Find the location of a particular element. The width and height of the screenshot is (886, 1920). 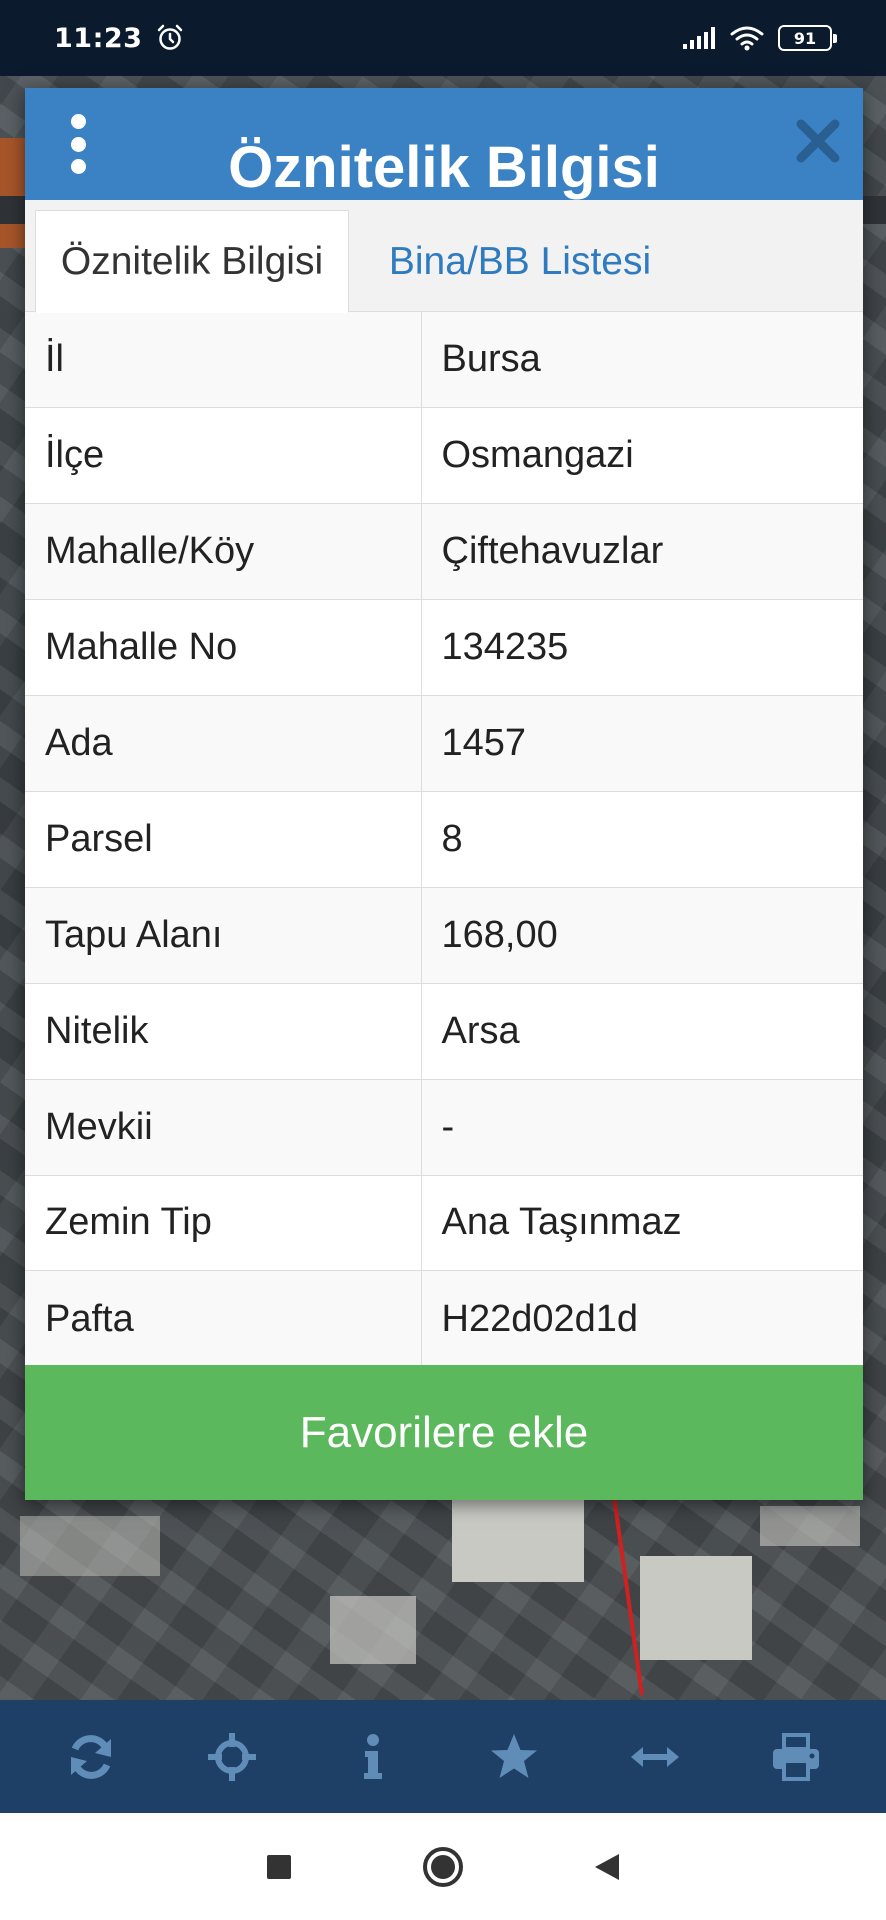

recents-button is located at coordinates (279, 1867).